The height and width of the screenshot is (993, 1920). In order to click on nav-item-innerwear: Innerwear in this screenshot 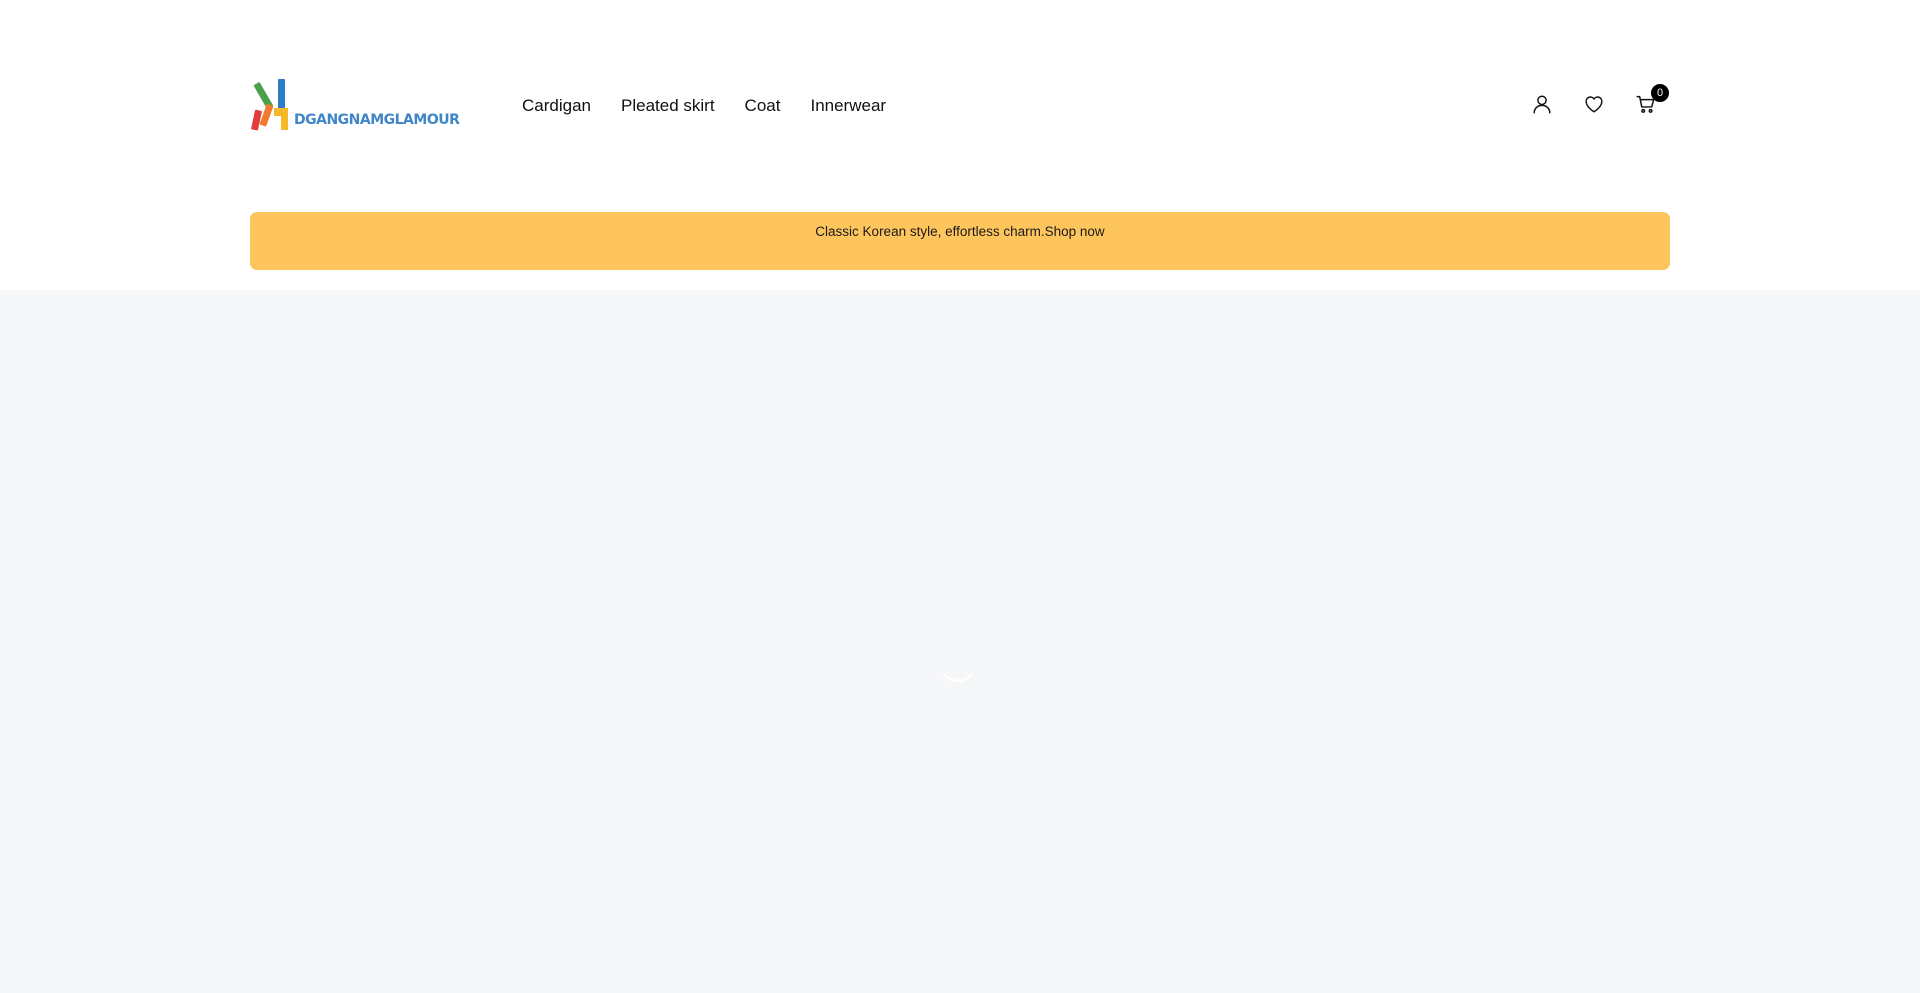, I will do `click(848, 106)`.